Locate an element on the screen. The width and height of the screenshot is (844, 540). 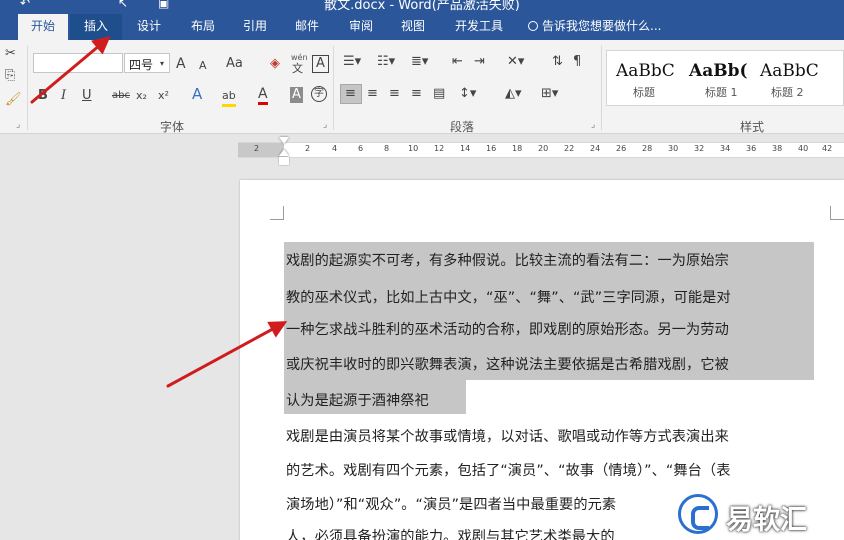
decrease-indent-icon: ⇤ is located at coordinates (457, 62).